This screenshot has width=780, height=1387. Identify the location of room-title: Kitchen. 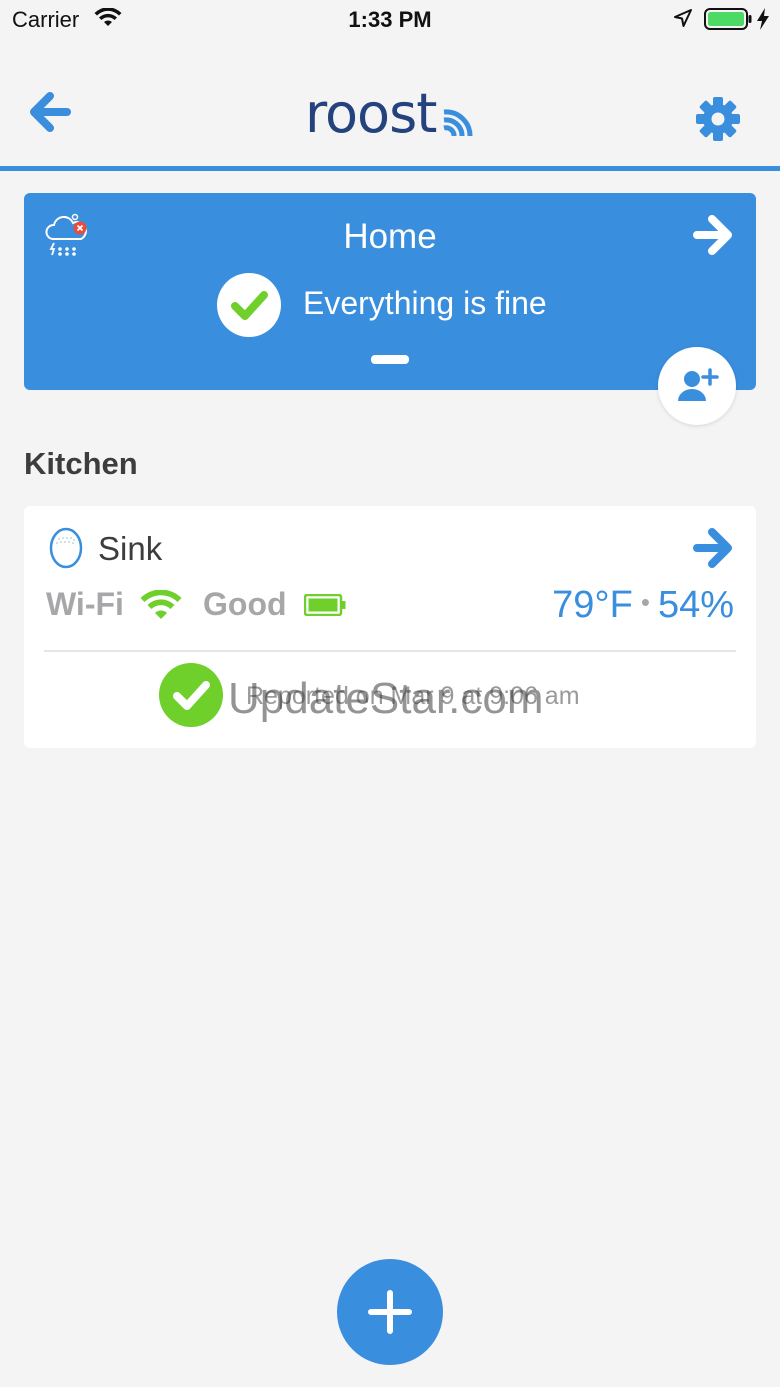
(81, 463).